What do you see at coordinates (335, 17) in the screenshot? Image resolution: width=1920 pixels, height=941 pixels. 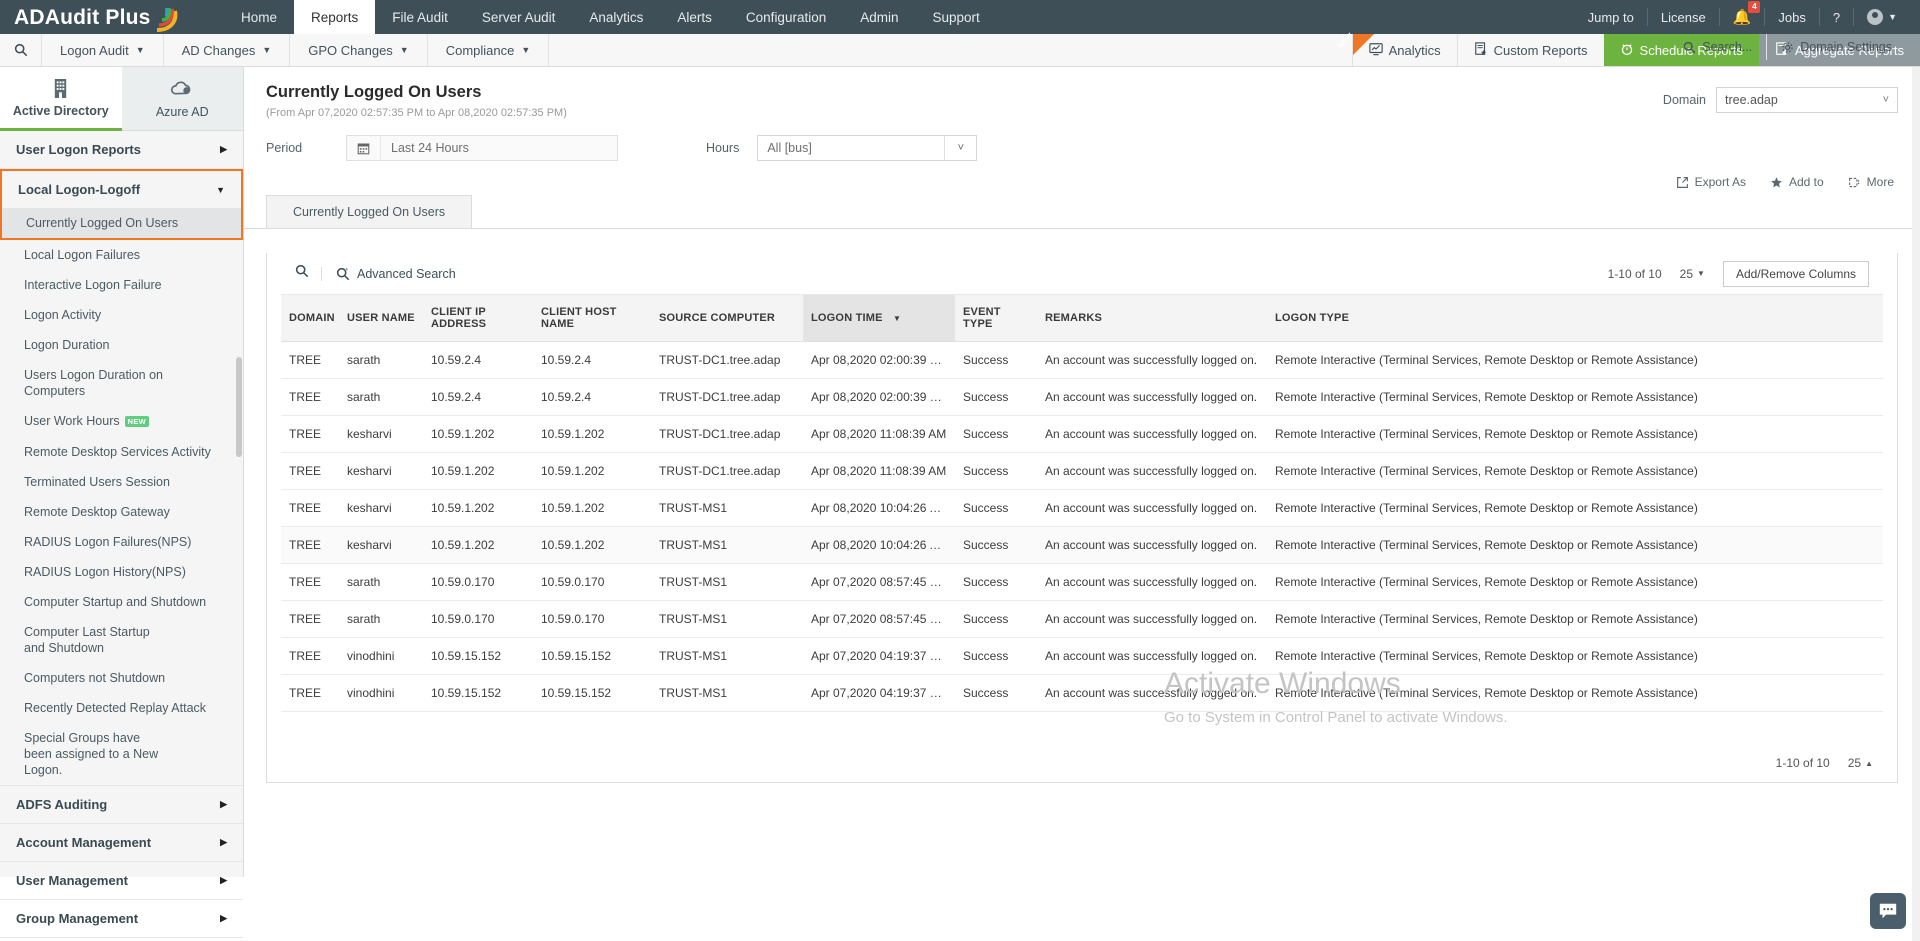 I see `topnav-item-reports: Reports` at bounding box center [335, 17].